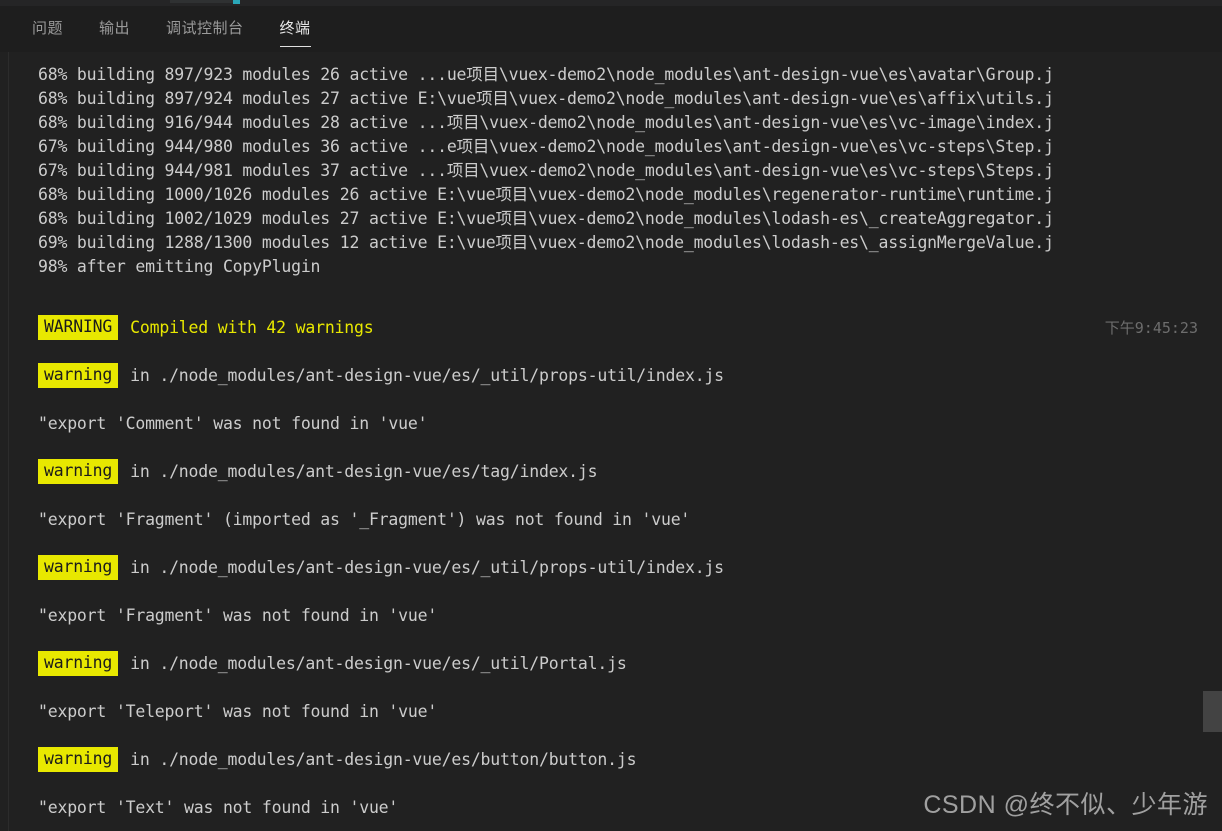 Image resolution: width=1222 pixels, height=831 pixels. I want to click on tab-terminal: 终端, so click(295, 32).